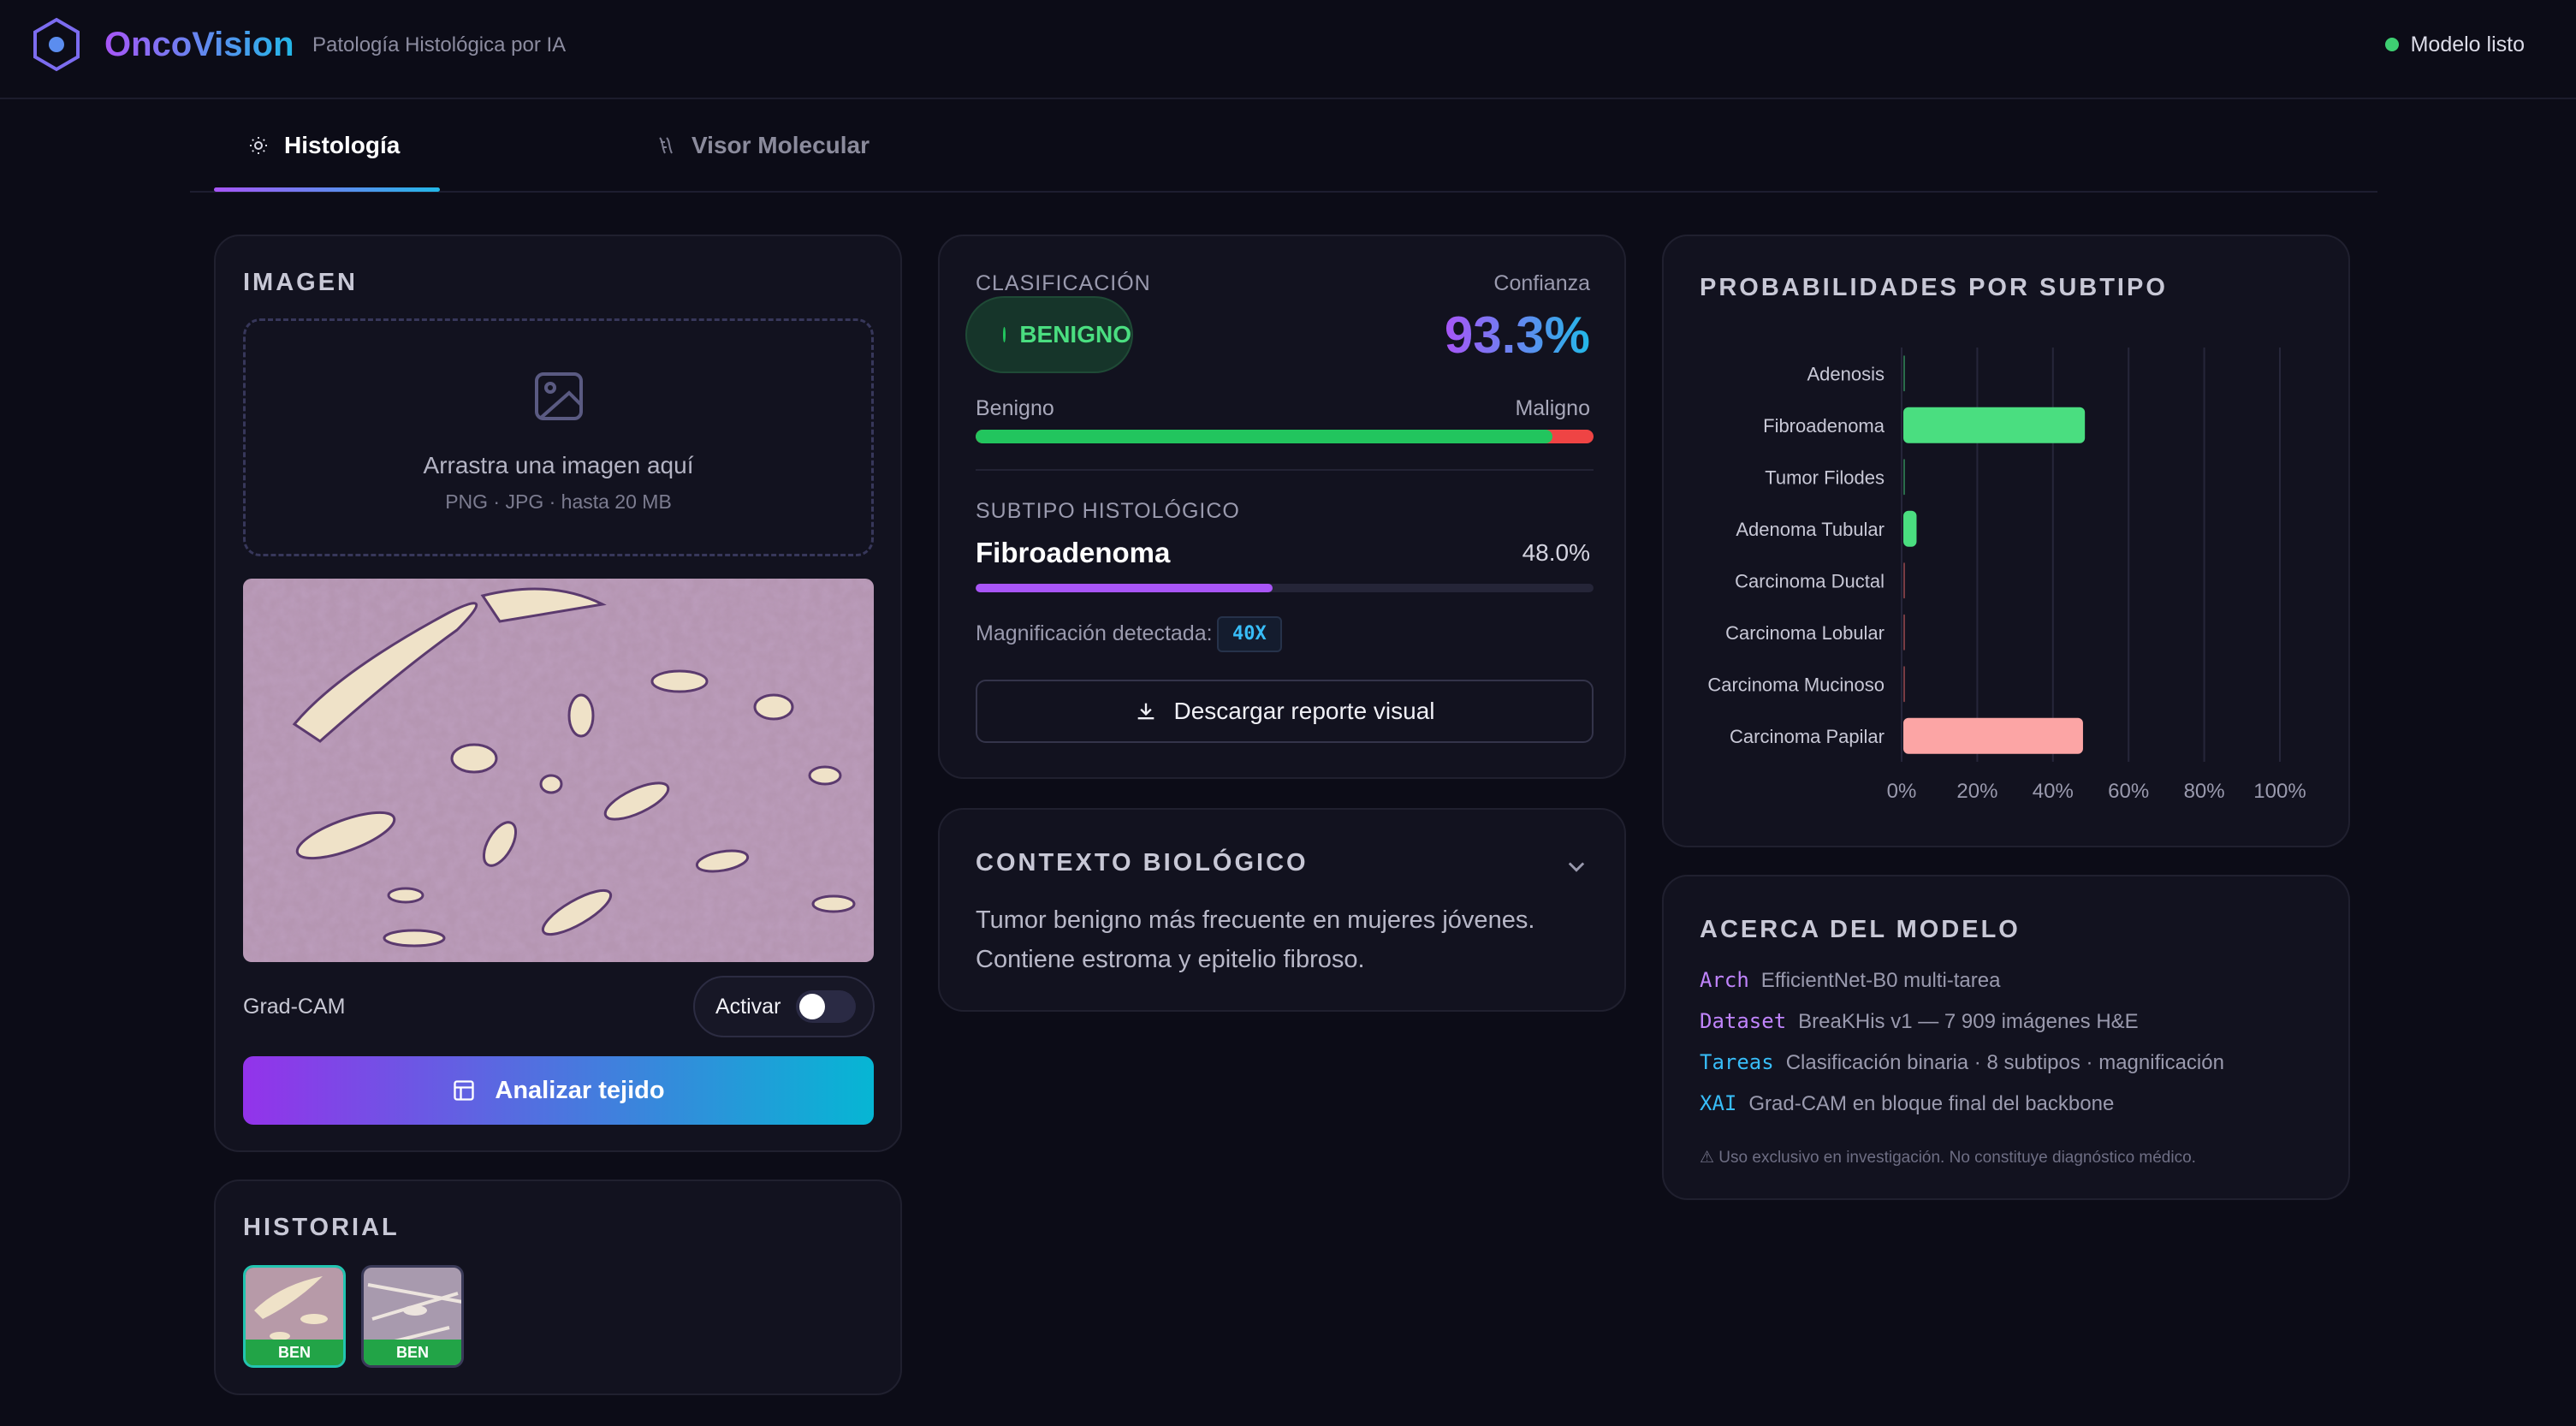  Describe the element at coordinates (464, 1091) in the screenshot. I see `layout-icon` at that location.